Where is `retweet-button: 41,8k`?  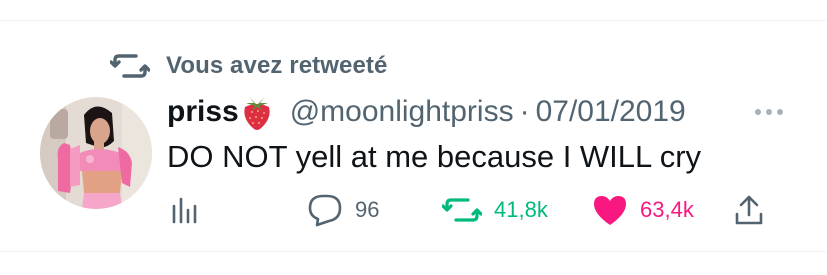
retweet-button: 41,8k is located at coordinates (495, 210).